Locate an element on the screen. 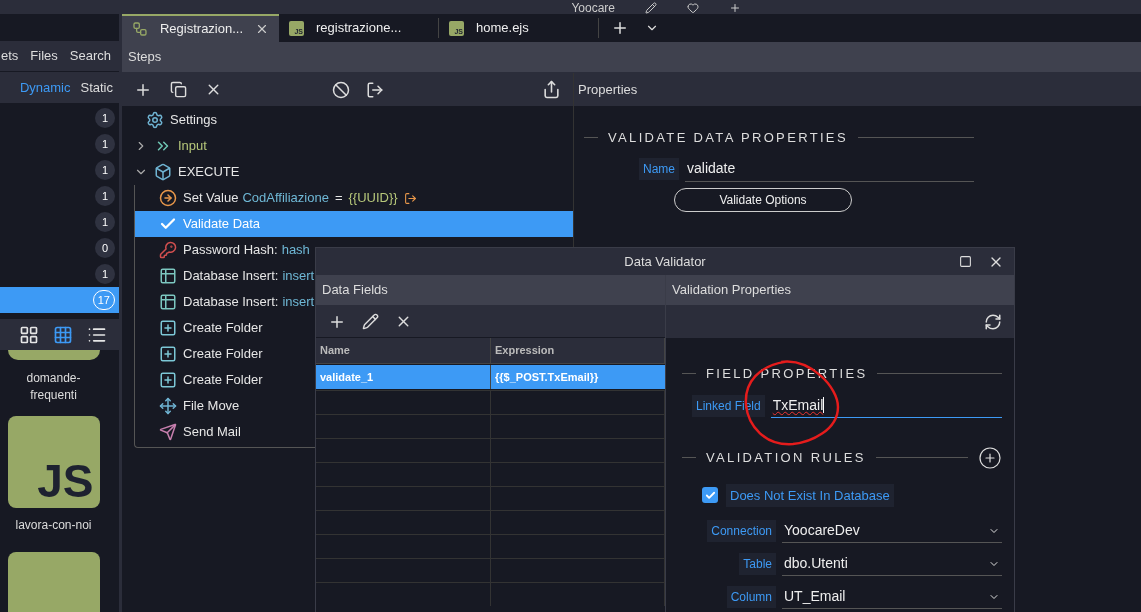 The height and width of the screenshot is (612, 1141). step-target: CodAffiliazione is located at coordinates (285, 198).